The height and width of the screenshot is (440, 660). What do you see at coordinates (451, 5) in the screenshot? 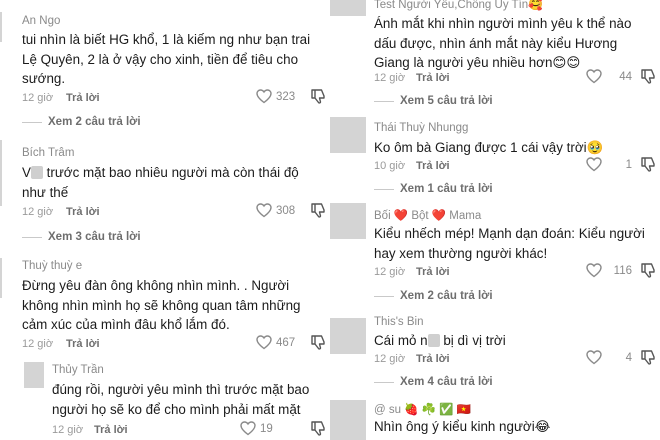
I see `username-text: Test Người Yêu,Chồng Uy Tín` at bounding box center [451, 5].